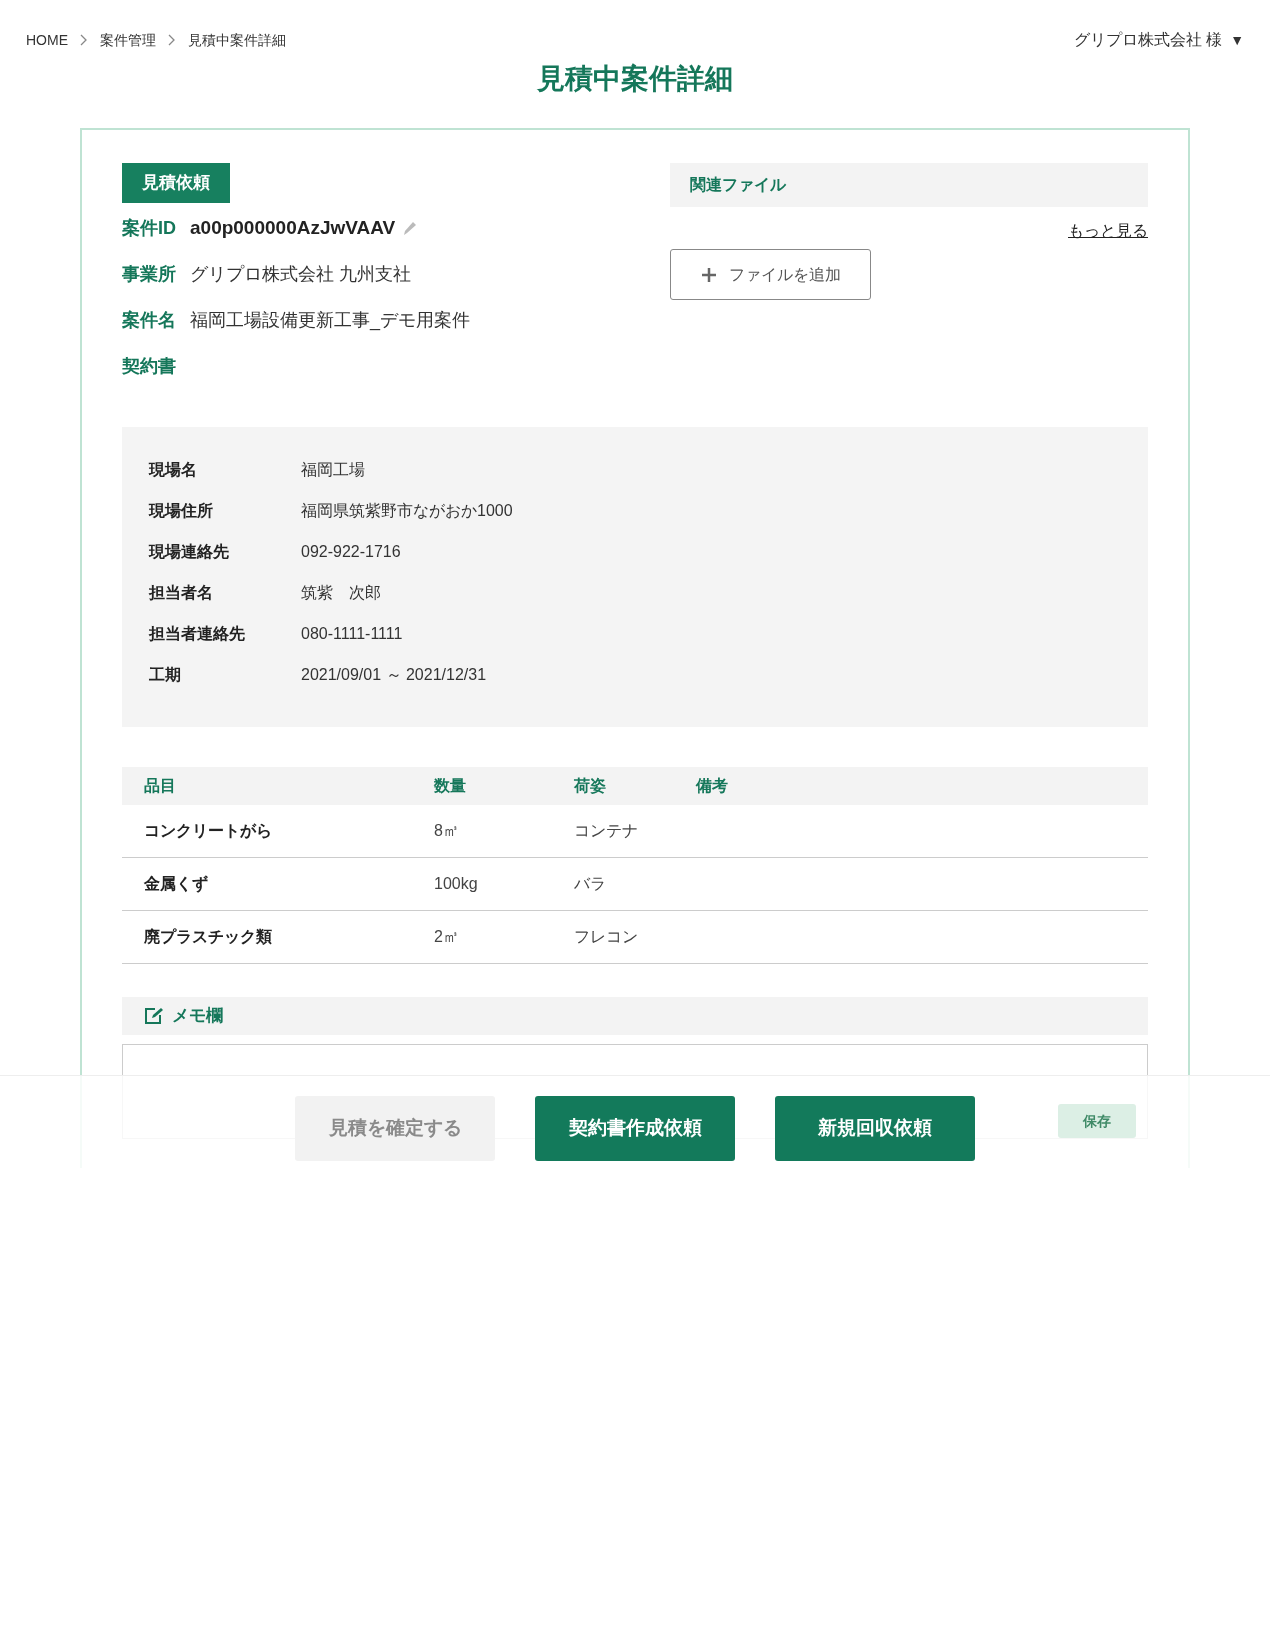 This screenshot has height=1628, width=1270. I want to click on info-value: 092-922-1716, so click(351, 552).